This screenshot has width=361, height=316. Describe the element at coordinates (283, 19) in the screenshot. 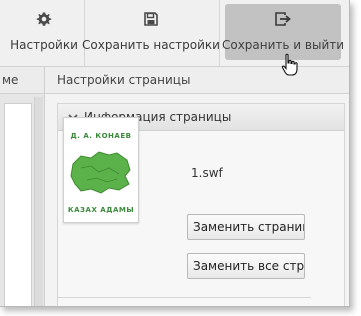

I see `exit-icon` at that location.